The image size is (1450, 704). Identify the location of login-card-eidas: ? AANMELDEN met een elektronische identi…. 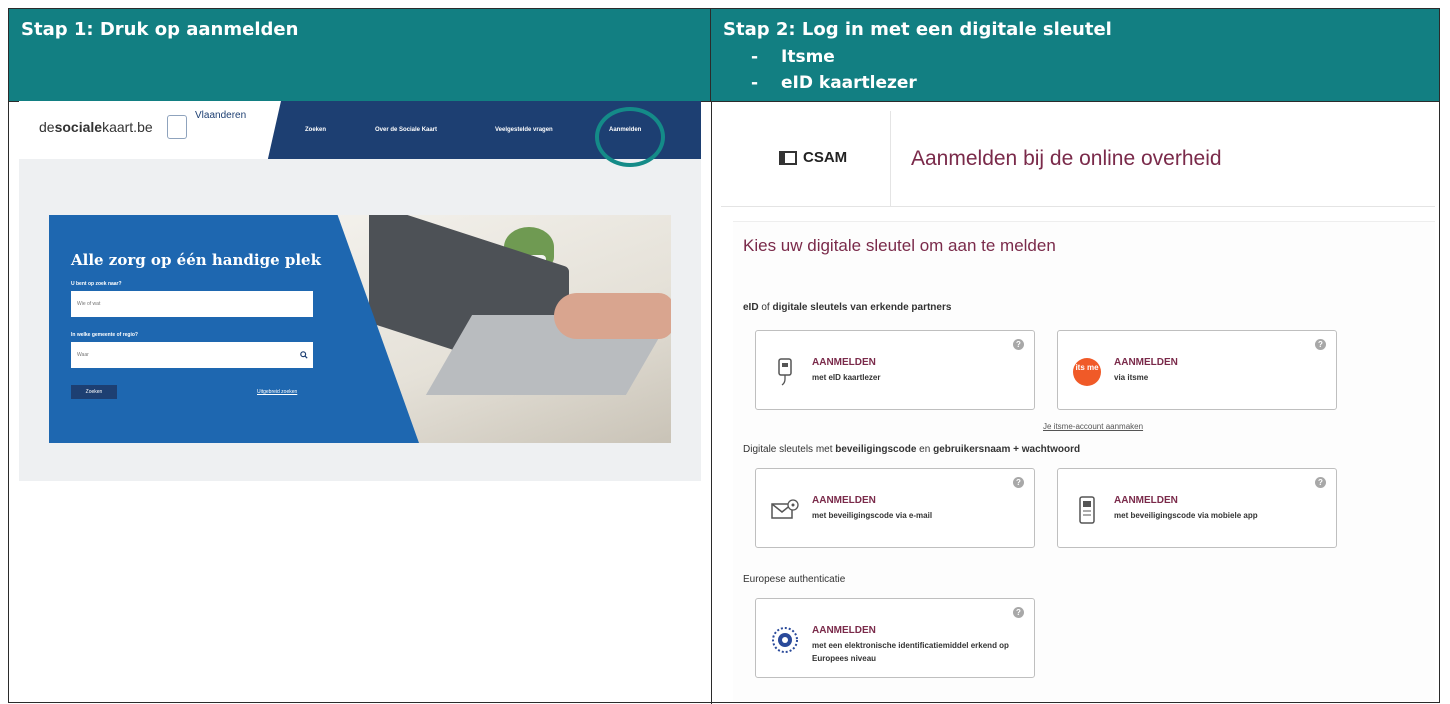
(895, 638).